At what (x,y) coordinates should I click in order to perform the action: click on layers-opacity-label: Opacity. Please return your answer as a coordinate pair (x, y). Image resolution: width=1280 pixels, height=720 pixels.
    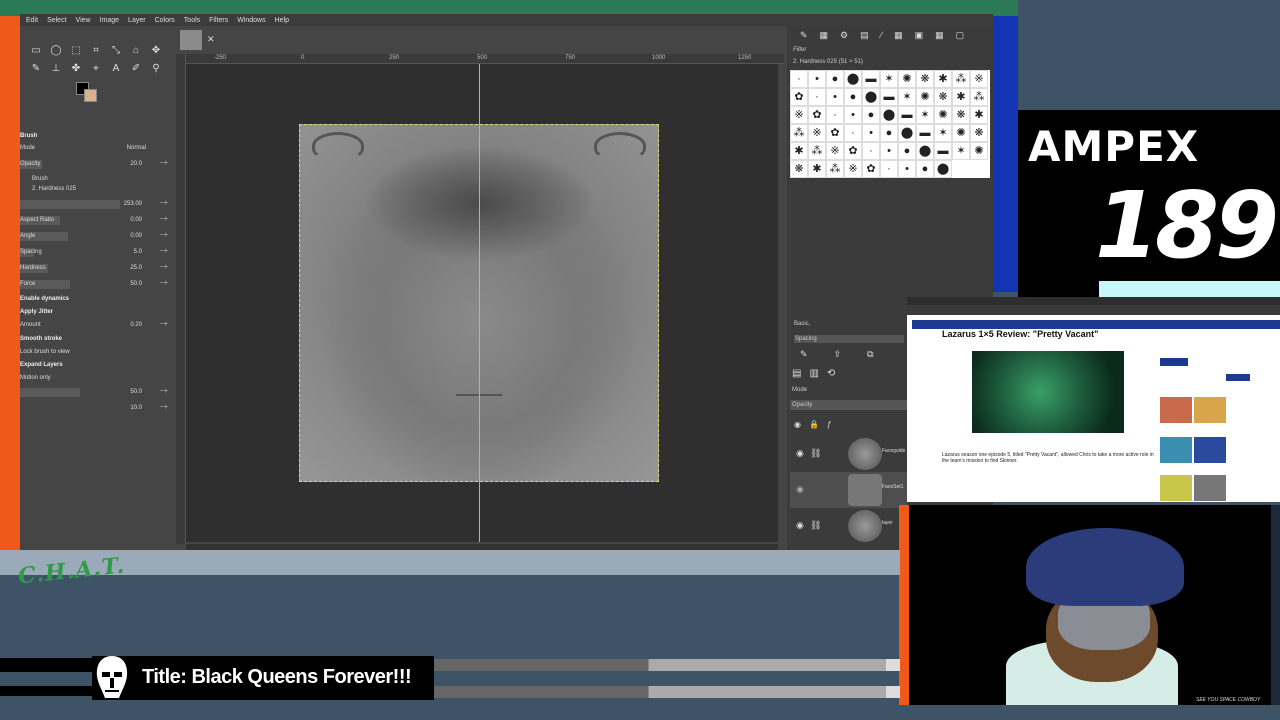
    Looking at the image, I should click on (848, 405).